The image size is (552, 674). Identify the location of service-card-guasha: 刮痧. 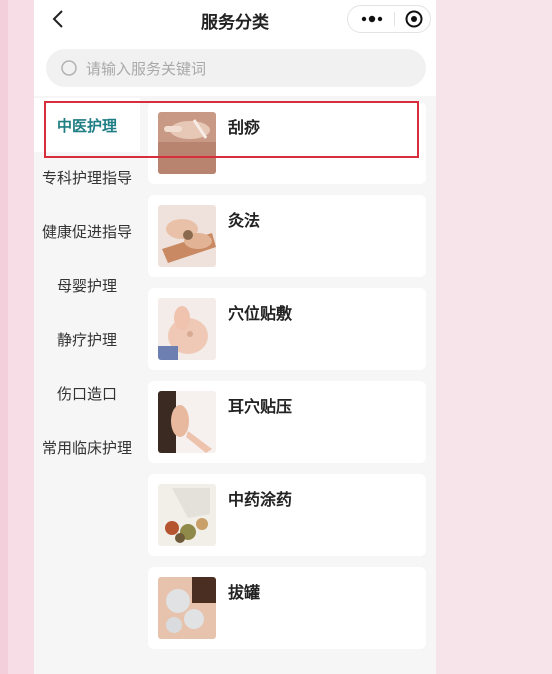
(287, 143).